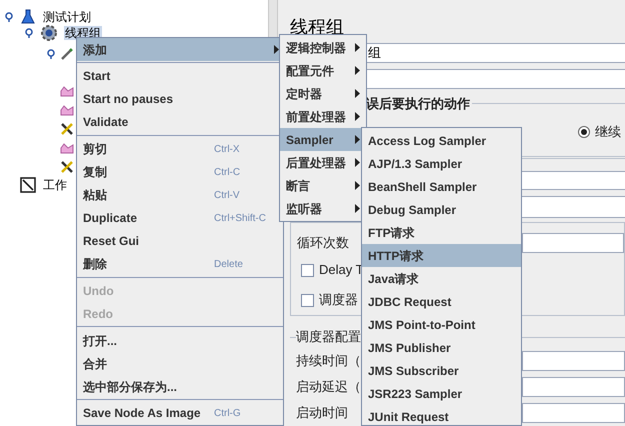 The width and height of the screenshot is (625, 426). What do you see at coordinates (180, 364) in the screenshot?
I see `menu-item: 合并` at bounding box center [180, 364].